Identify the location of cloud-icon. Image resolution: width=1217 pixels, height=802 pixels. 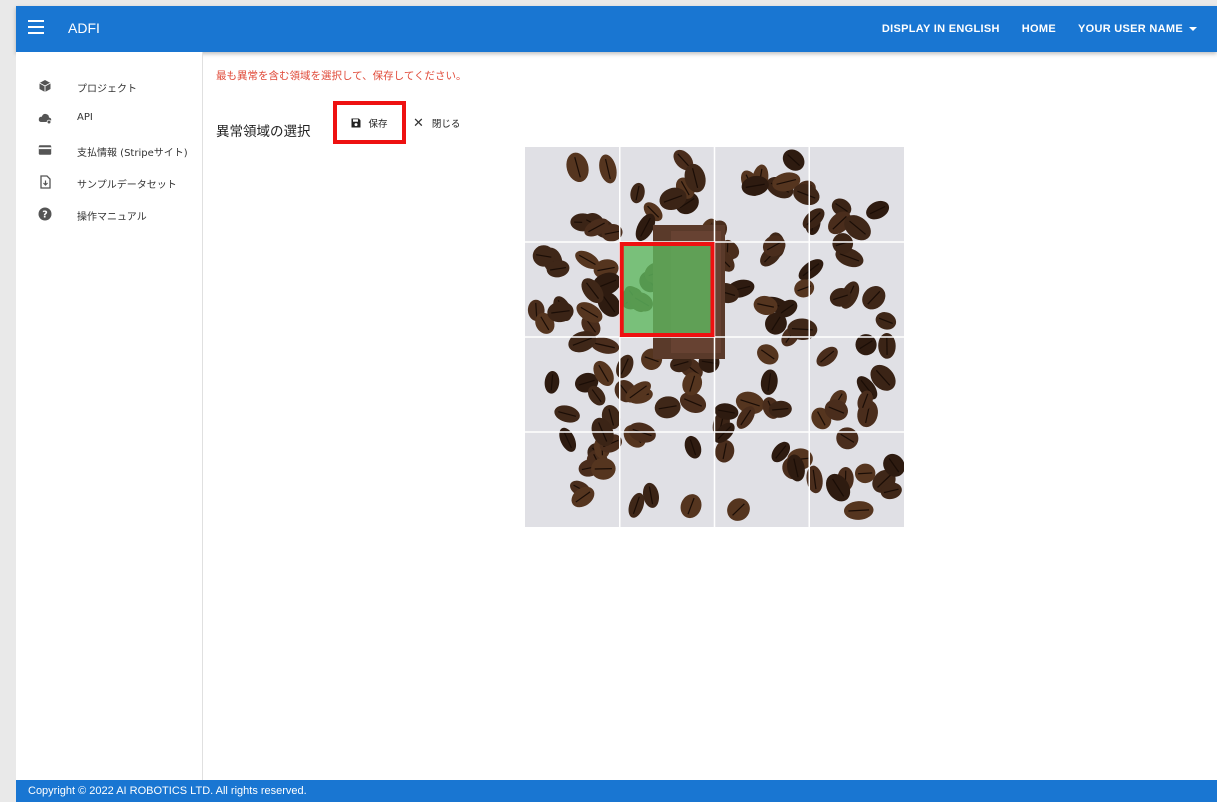
(45, 119).